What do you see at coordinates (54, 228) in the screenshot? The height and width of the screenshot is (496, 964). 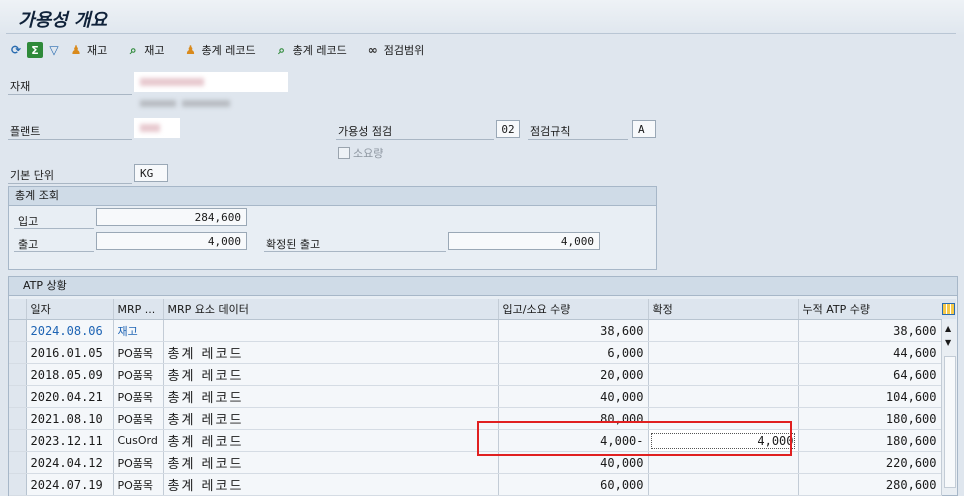 I see `receipts-underline` at bounding box center [54, 228].